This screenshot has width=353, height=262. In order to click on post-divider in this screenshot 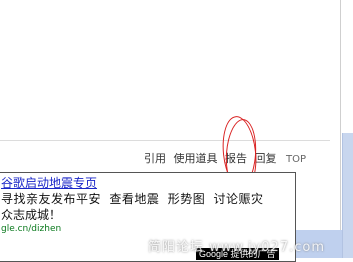, I will do `click(165, 140)`.